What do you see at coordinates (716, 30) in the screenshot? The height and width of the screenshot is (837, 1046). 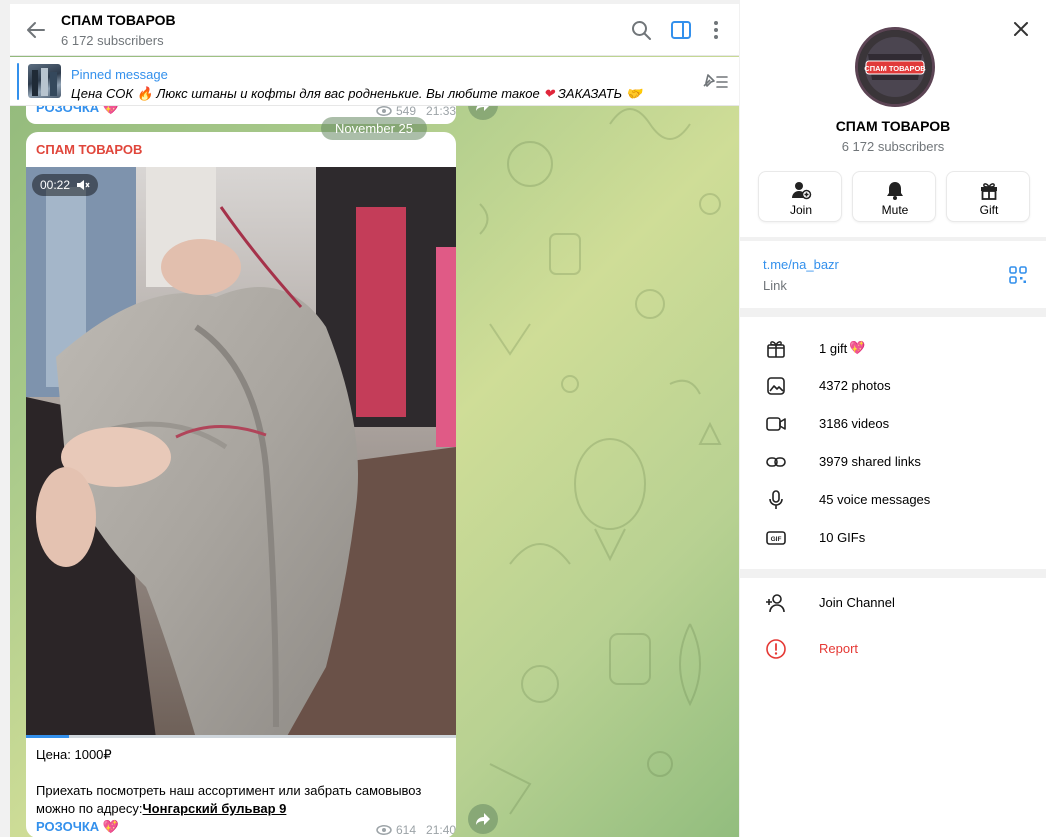 I see `more-options-icon` at bounding box center [716, 30].